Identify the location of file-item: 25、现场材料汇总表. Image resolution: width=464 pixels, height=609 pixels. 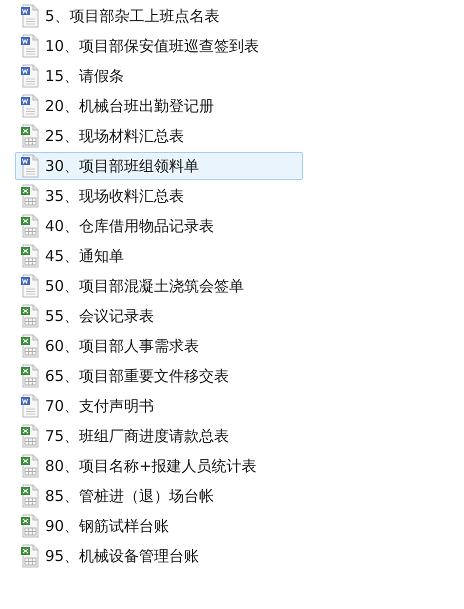
(159, 136).